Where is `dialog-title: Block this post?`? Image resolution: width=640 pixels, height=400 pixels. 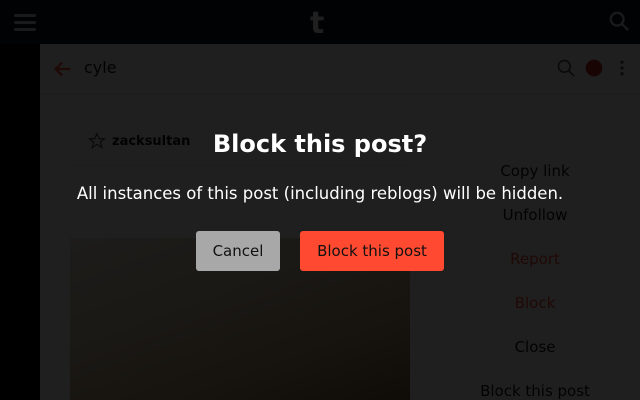
dialog-title: Block this post? is located at coordinates (320, 144).